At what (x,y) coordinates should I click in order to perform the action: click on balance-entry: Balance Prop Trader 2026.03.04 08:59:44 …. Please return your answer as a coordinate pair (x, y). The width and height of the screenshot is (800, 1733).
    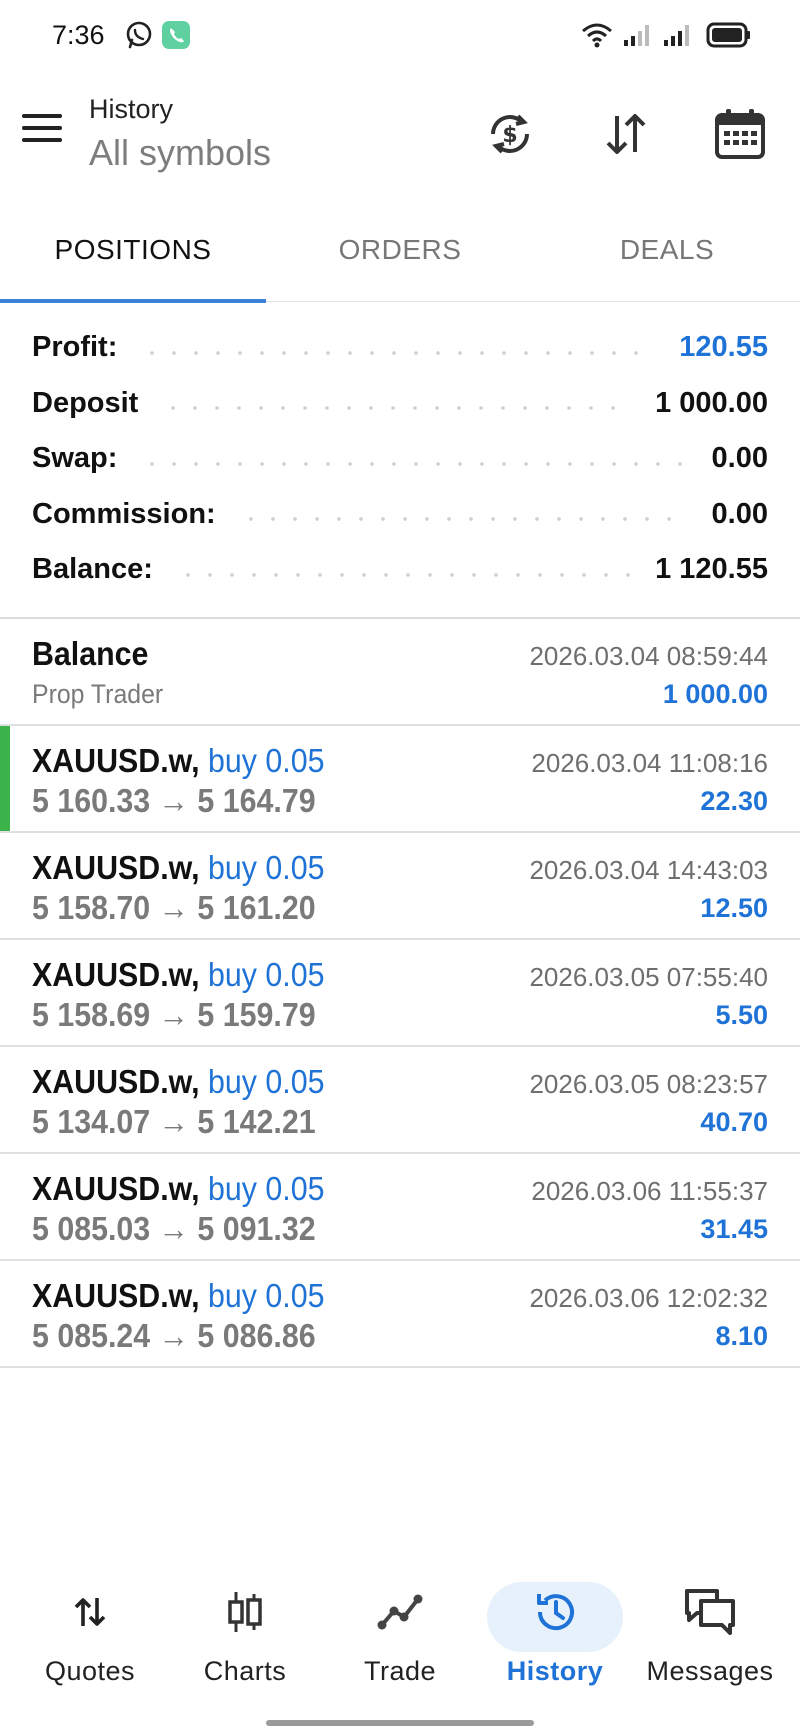
    Looking at the image, I should click on (400, 672).